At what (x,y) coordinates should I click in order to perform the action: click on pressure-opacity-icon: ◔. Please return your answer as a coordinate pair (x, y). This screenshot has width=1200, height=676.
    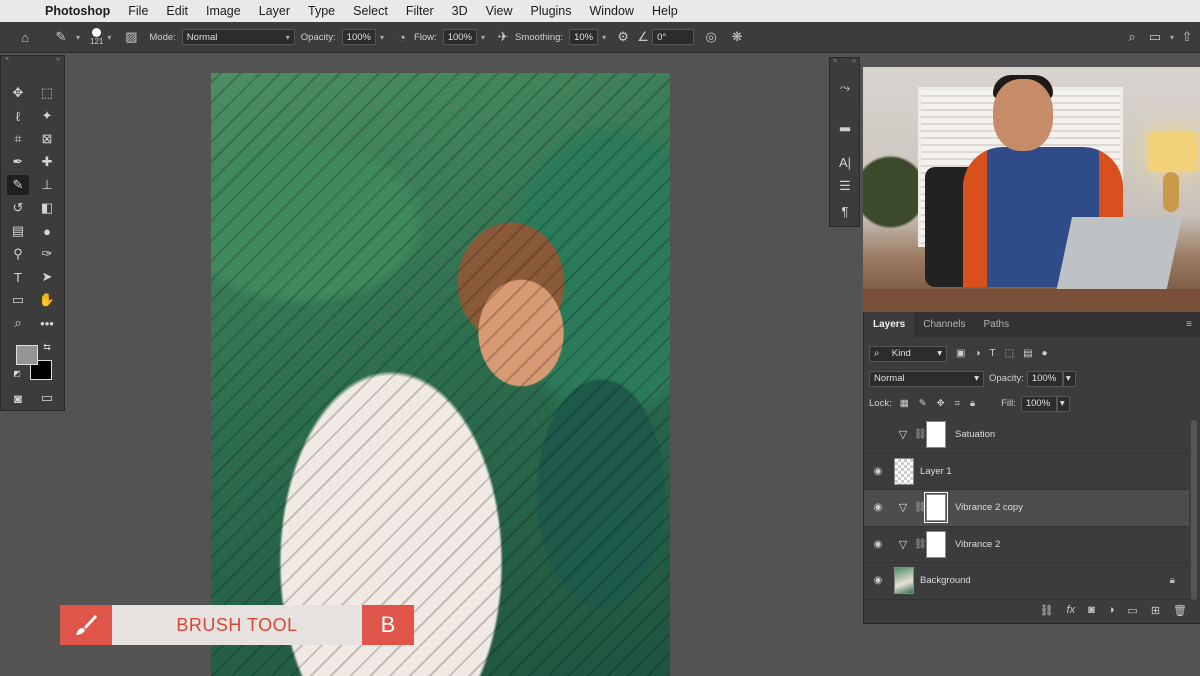
    Looking at the image, I should click on (402, 37).